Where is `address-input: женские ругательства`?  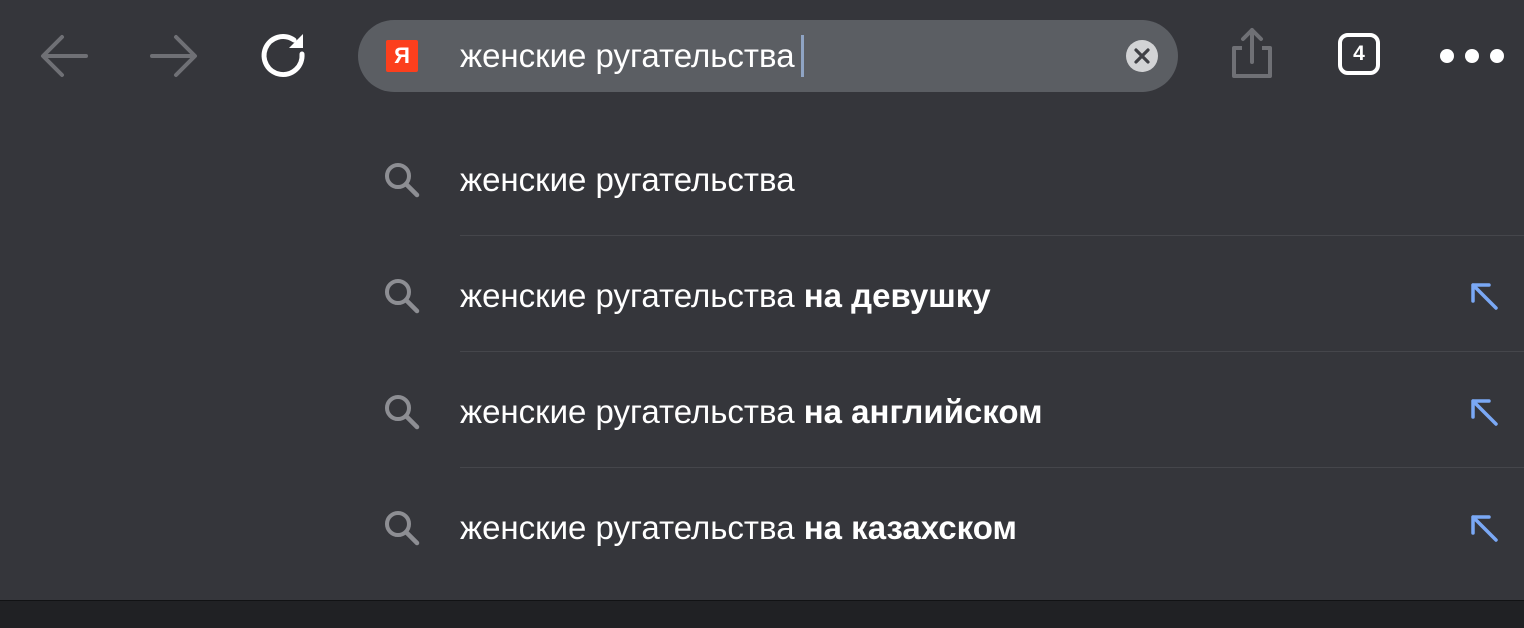
address-input: женские ругательства is located at coordinates (632, 56).